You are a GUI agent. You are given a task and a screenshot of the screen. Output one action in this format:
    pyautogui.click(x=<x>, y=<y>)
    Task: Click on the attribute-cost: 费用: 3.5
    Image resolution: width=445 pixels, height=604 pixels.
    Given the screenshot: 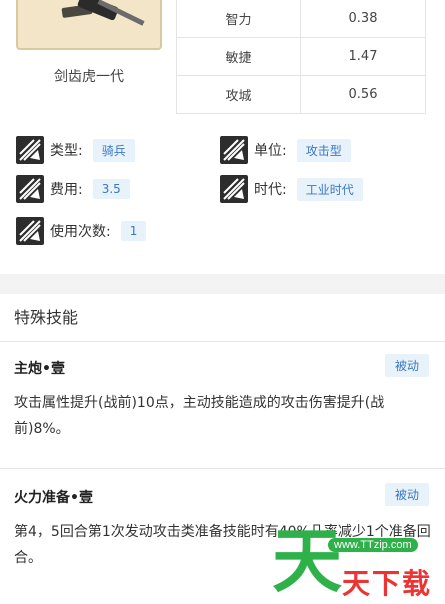 What is the action you would take?
    pyautogui.click(x=73, y=189)
    